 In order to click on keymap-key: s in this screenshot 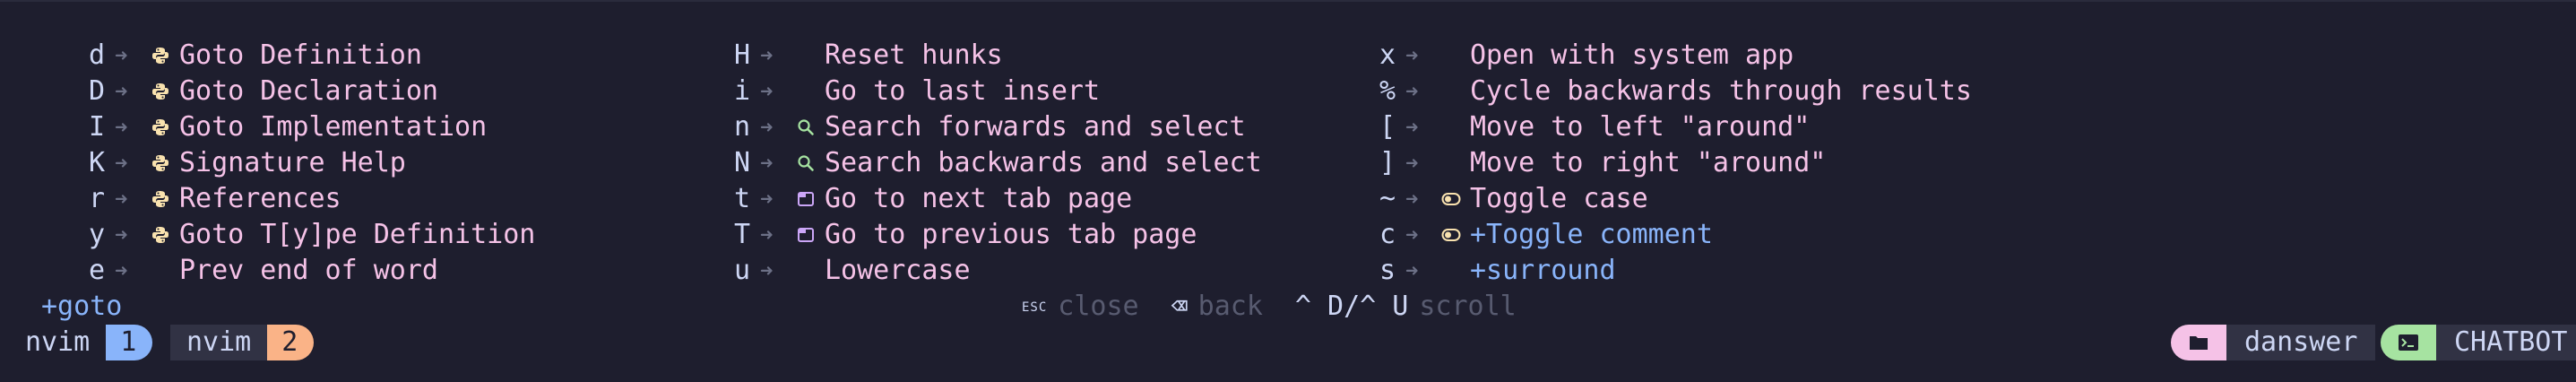, I will do `click(1387, 270)`.